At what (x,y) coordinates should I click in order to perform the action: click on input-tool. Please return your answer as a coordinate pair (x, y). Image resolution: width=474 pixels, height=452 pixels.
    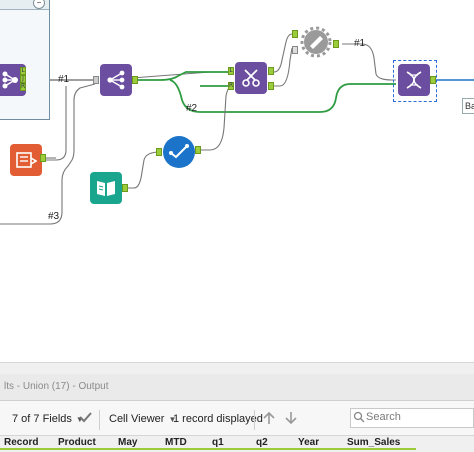
    Looking at the image, I should click on (26, 160).